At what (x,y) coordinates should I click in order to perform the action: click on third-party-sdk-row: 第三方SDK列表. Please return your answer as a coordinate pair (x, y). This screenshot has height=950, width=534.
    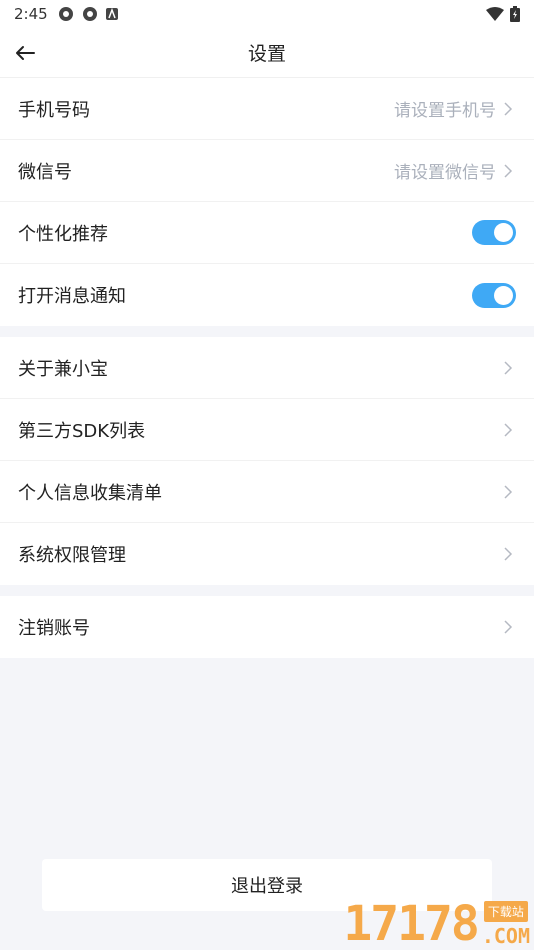
    Looking at the image, I should click on (267, 430).